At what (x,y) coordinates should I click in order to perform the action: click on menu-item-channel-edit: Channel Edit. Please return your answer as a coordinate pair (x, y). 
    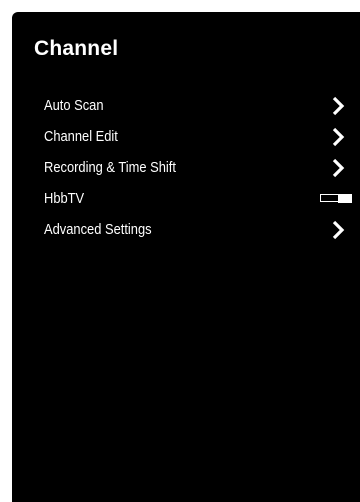
    Looking at the image, I should click on (186, 136).